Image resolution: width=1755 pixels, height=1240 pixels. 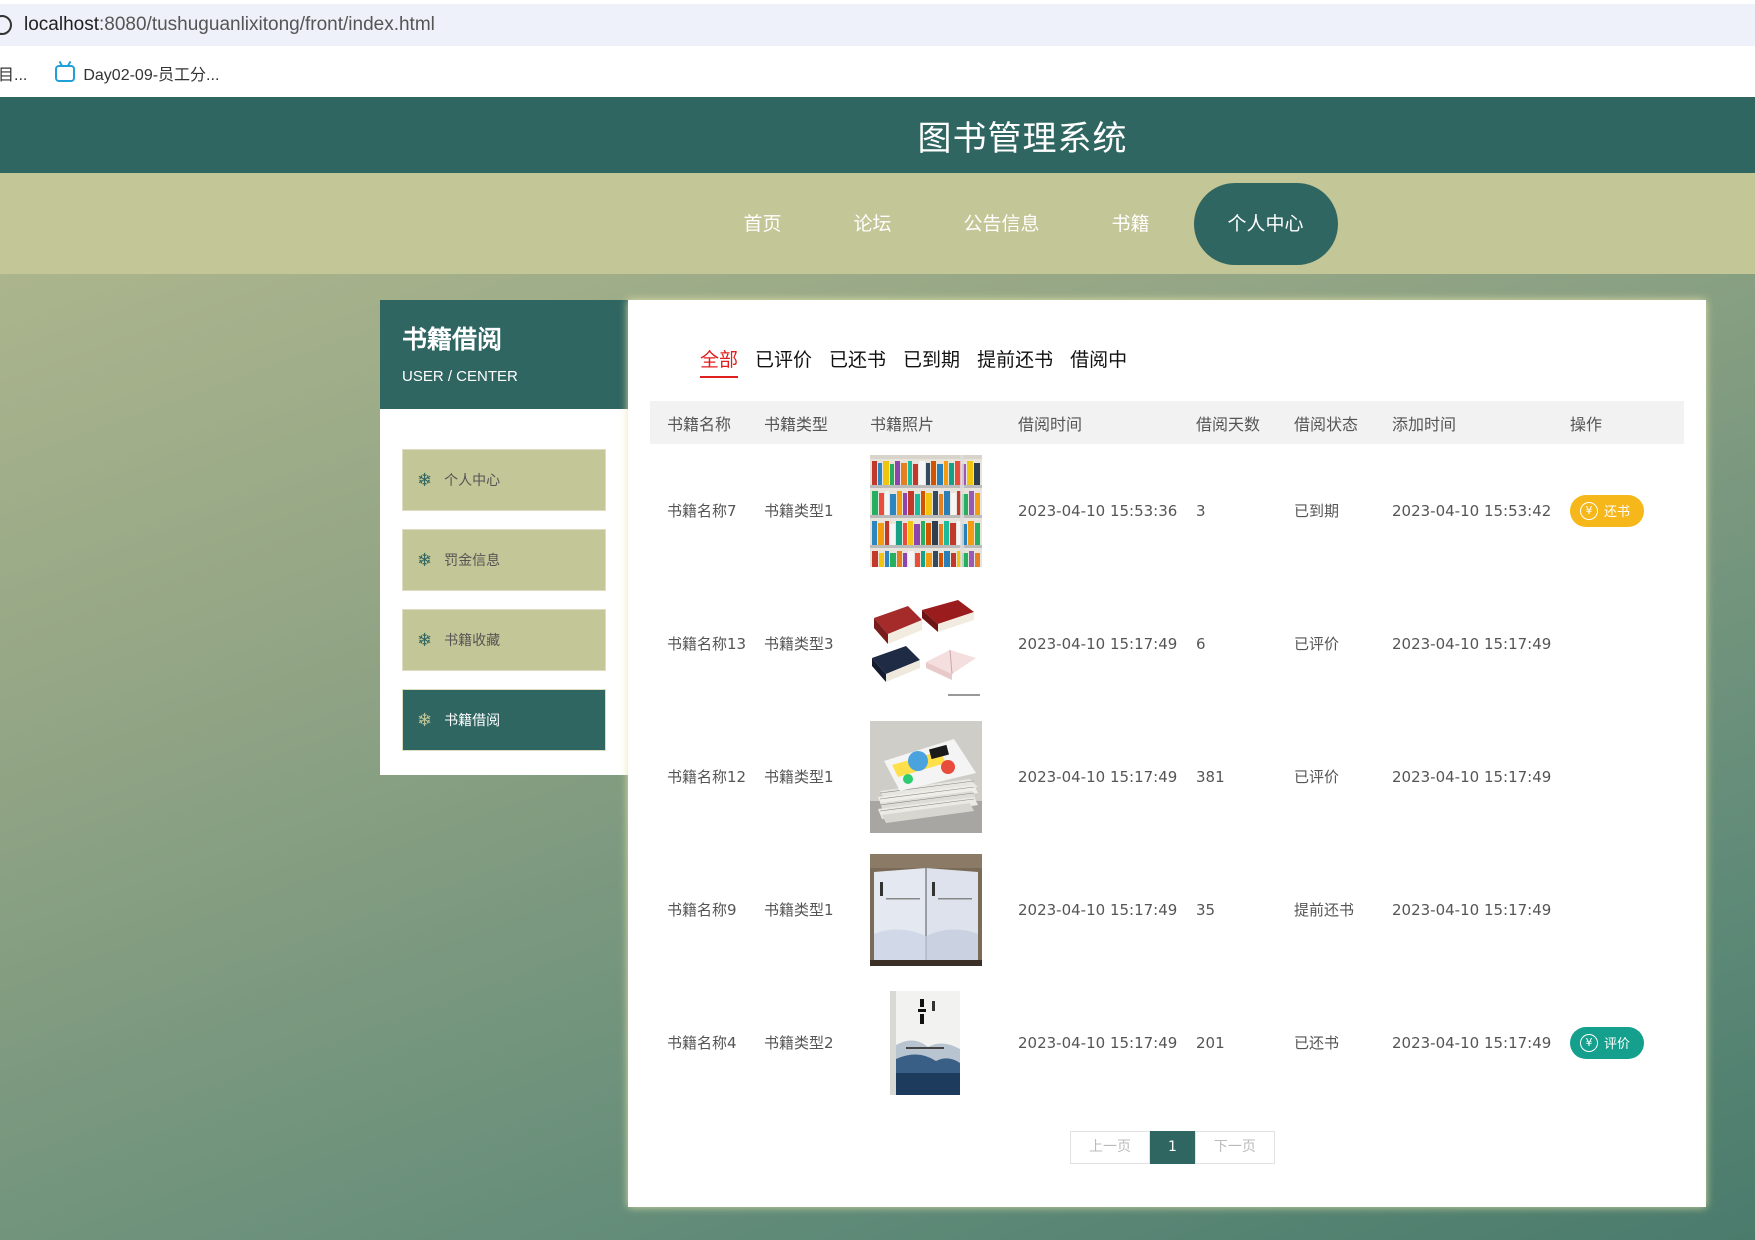 What do you see at coordinates (6, 25) in the screenshot?
I see `site-info-icon` at bounding box center [6, 25].